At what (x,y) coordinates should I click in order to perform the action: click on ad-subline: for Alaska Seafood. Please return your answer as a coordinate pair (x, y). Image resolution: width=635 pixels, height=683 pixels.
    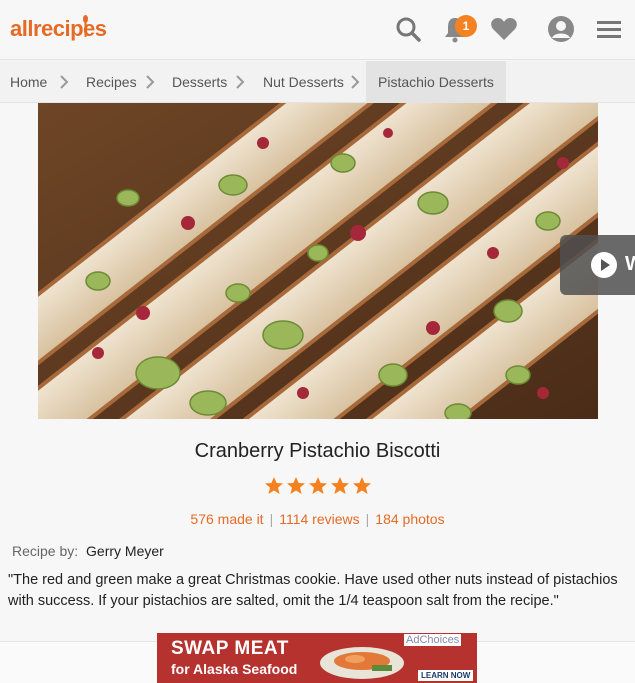
    Looking at the image, I should click on (234, 669).